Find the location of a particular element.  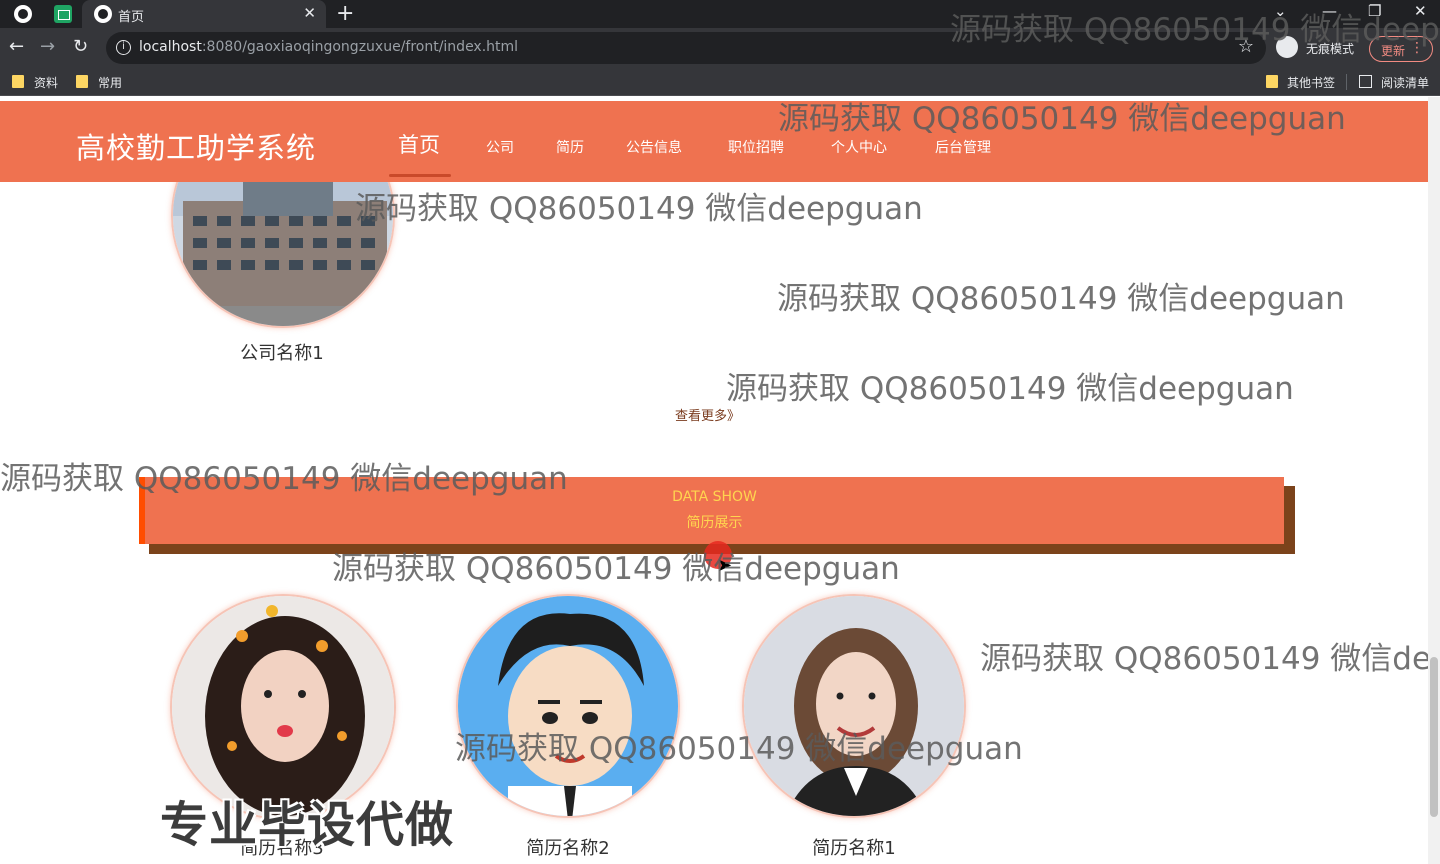

nav-admin: 后台管理 is located at coordinates (963, 147).